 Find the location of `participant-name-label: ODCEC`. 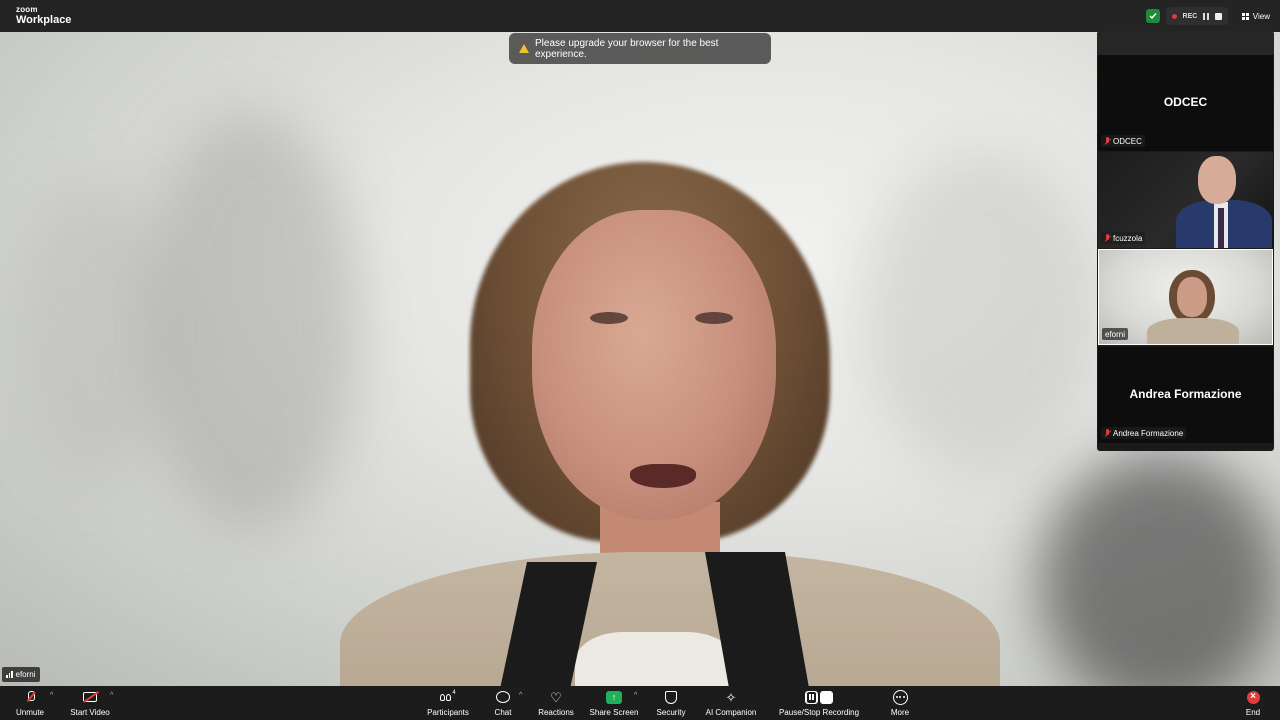

participant-name-label: ODCEC is located at coordinates (1123, 141).